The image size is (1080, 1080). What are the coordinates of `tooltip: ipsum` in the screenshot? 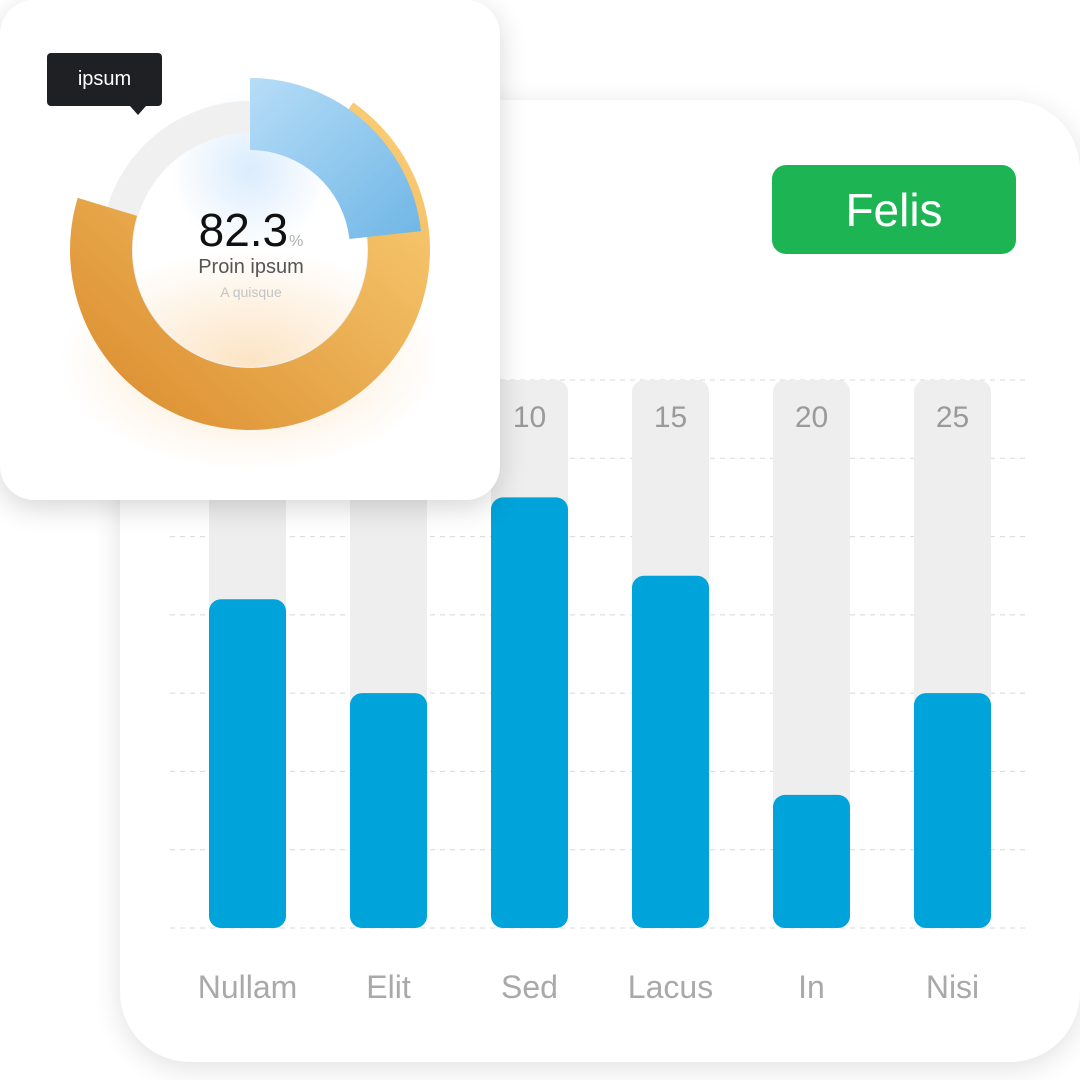 It's located at (104, 79).